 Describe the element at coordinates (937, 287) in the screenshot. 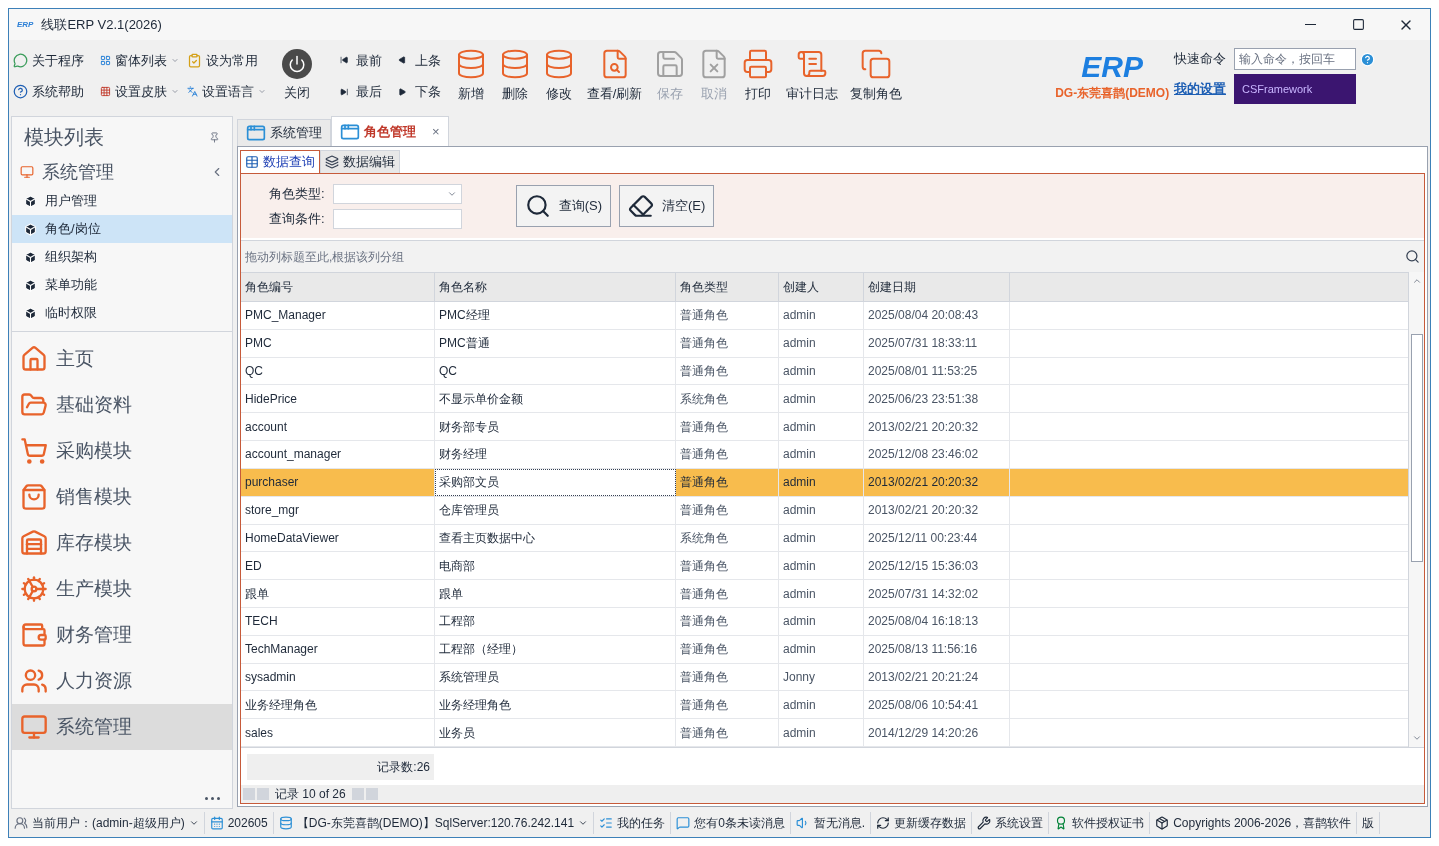

I see `column-header: 创建日期` at that location.